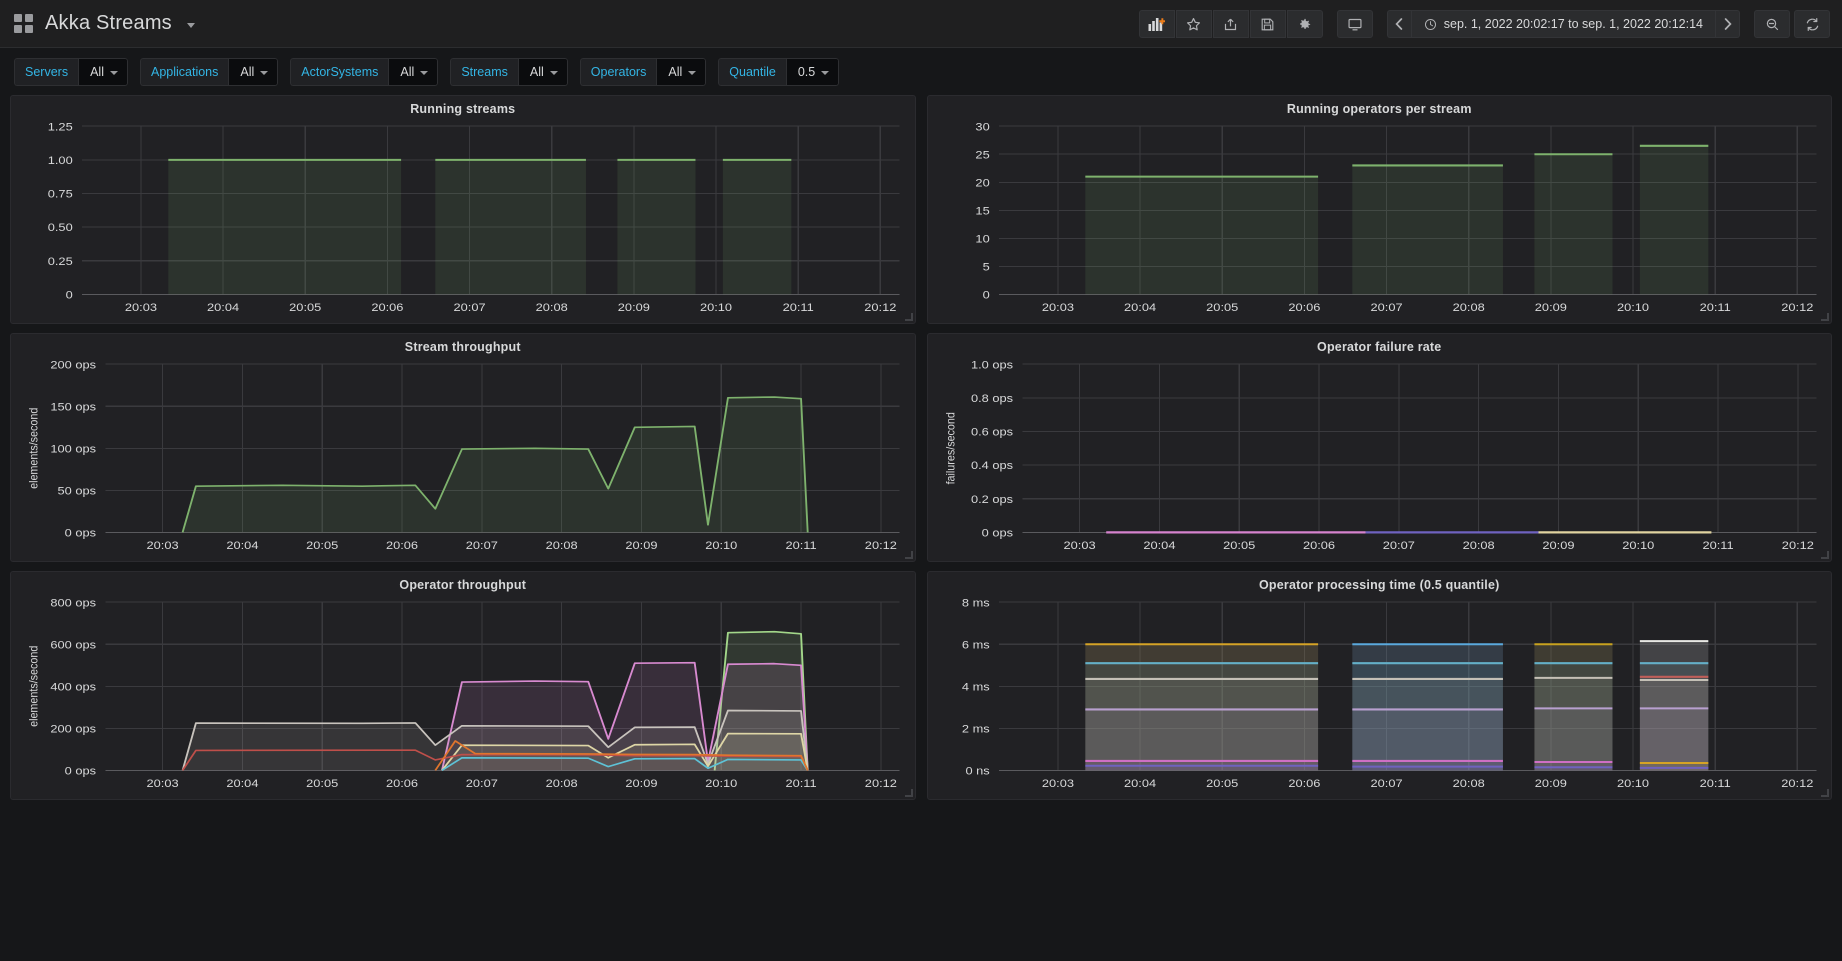 Image resolution: width=1842 pixels, height=961 pixels. I want to click on variable-value-servers: All, so click(103, 71).